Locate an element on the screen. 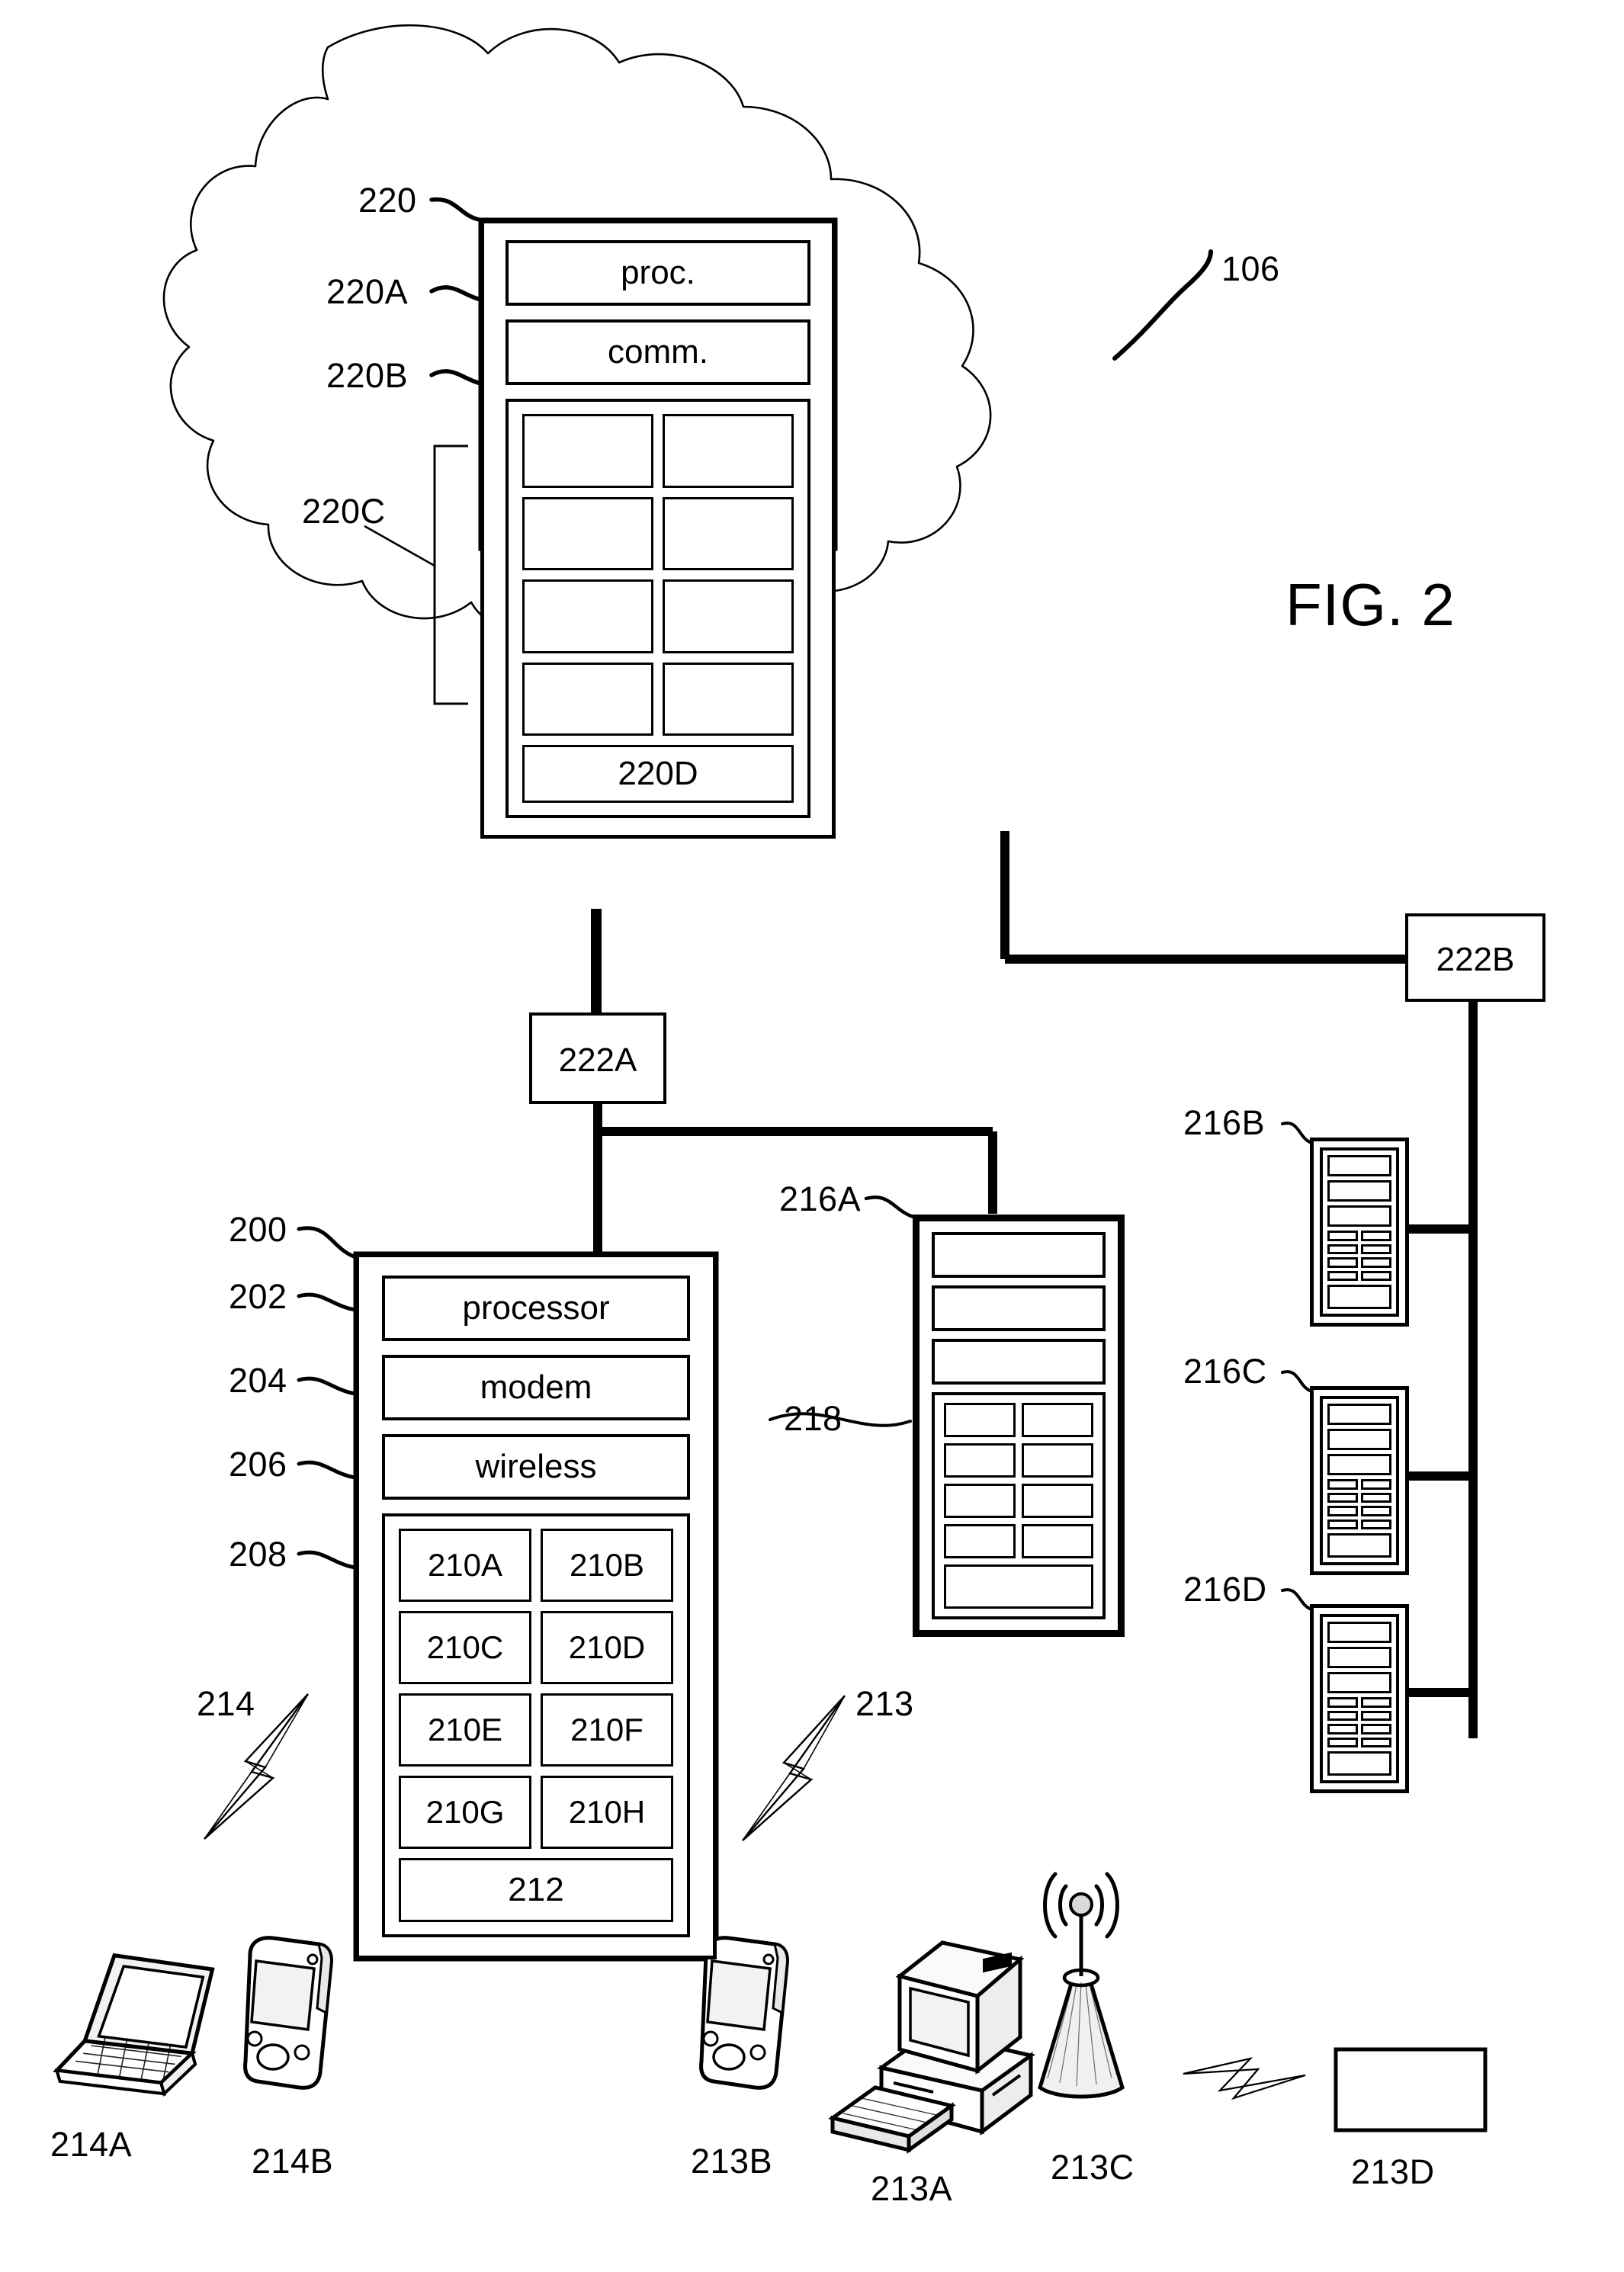 This screenshot has height=2272, width=1624. ref-label-214B: 214B is located at coordinates (293, 2162).